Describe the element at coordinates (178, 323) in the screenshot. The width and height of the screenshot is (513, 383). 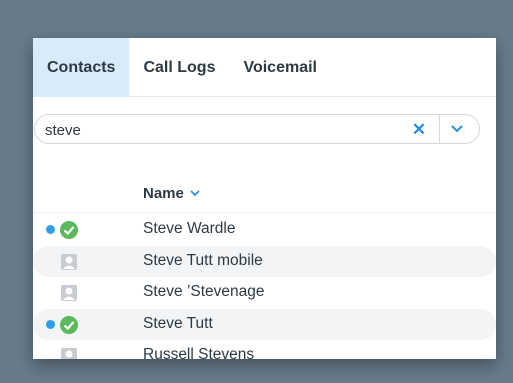
I see `contact-name: Steve Tutt` at that location.